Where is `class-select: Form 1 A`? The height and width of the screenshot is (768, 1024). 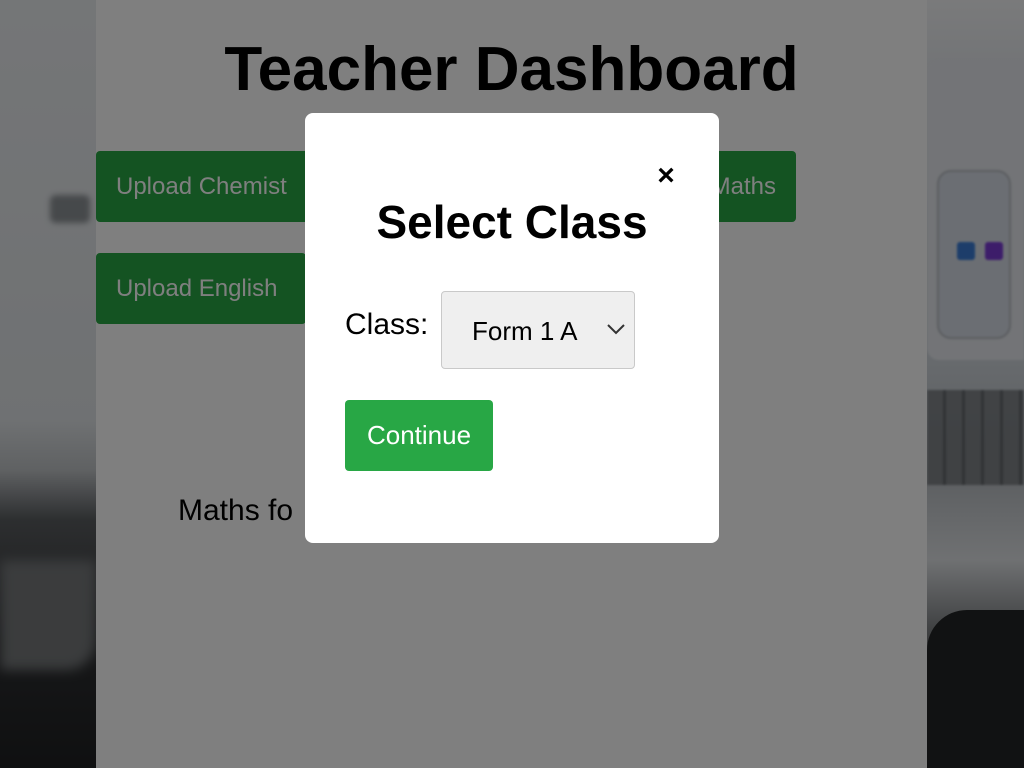 class-select: Form 1 A is located at coordinates (538, 330).